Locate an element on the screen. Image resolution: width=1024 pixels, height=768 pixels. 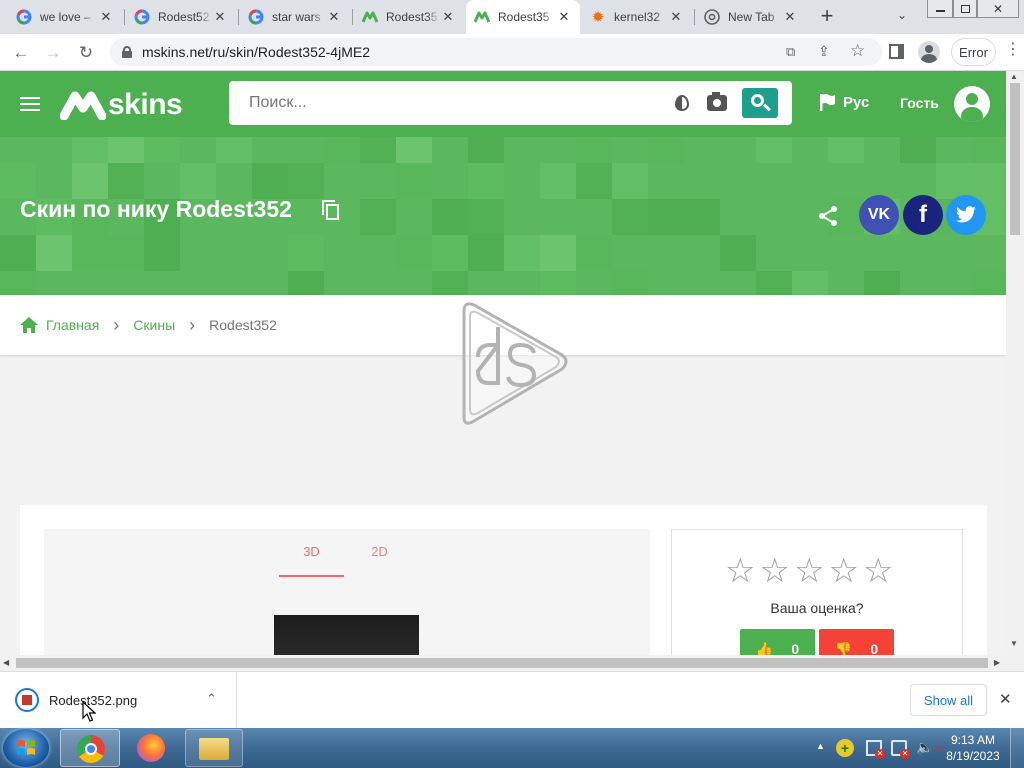
vk-share-icon: VK is located at coordinates (879, 215).